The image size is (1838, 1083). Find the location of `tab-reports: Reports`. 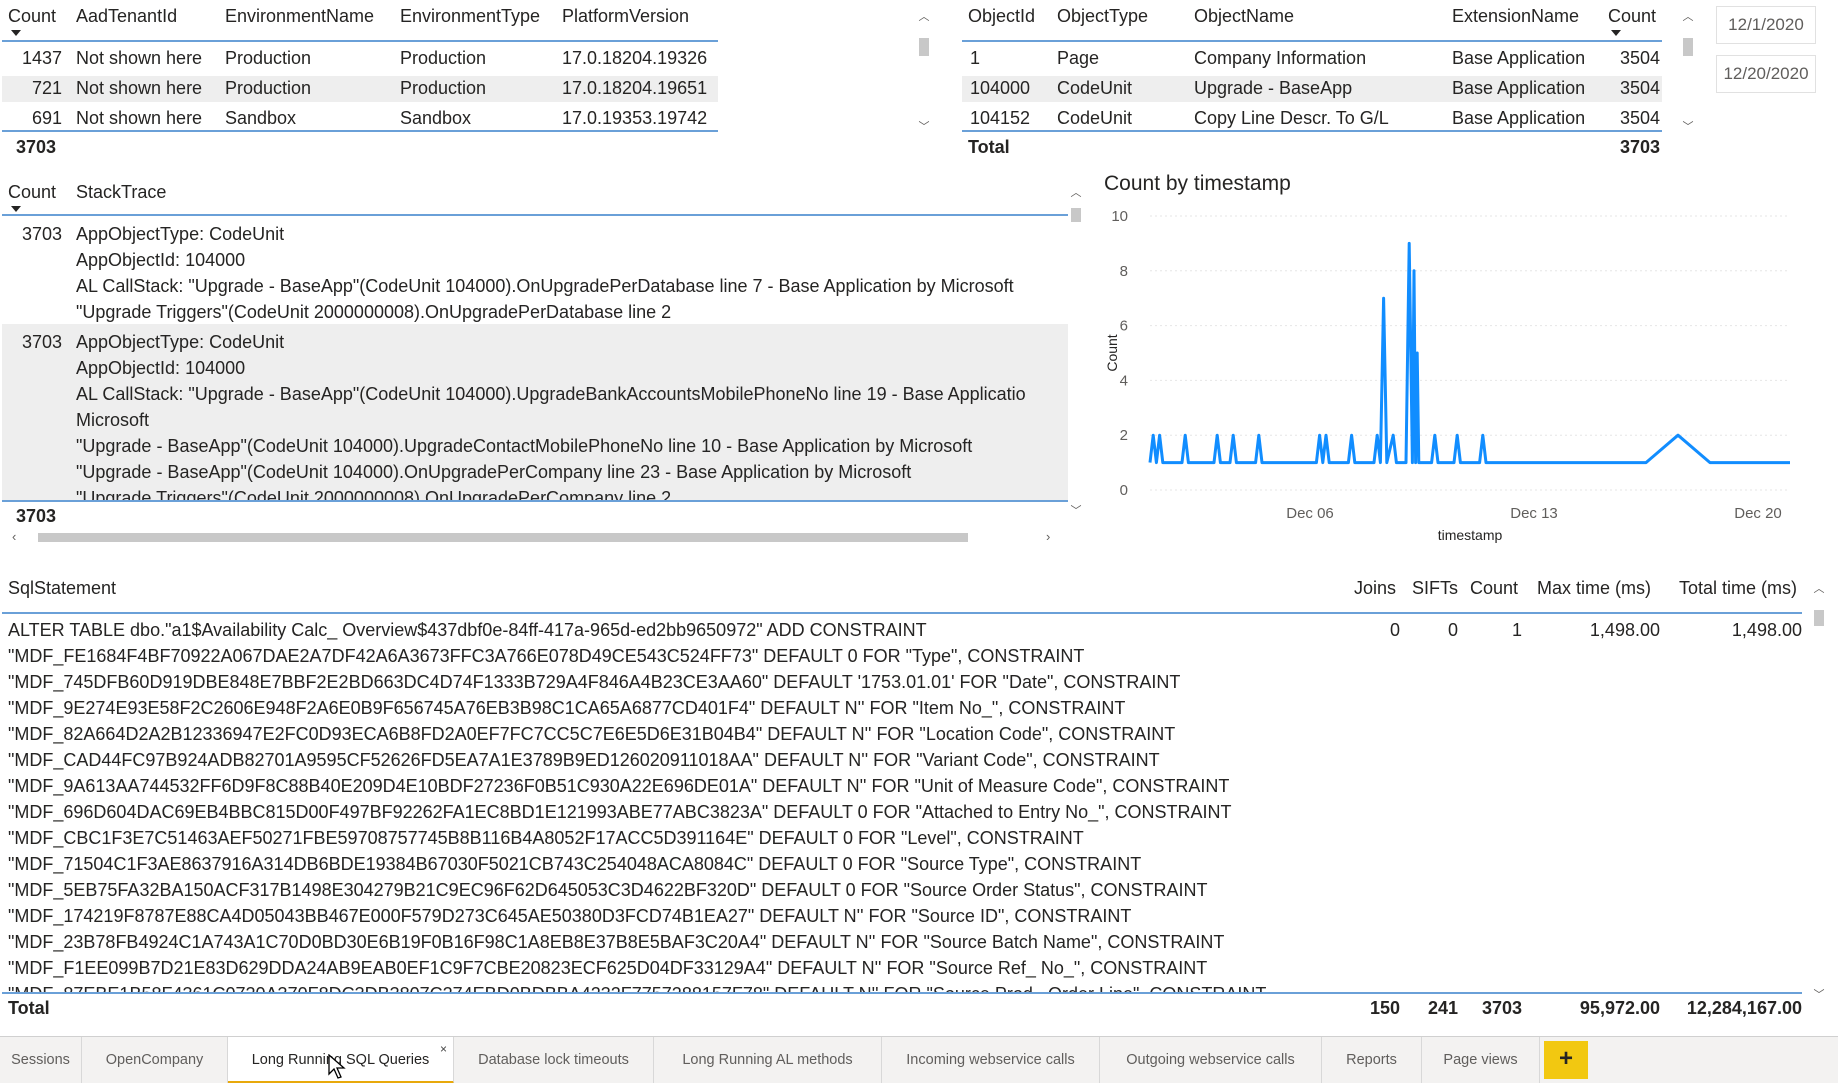

tab-reports: Reports is located at coordinates (1372, 1060).